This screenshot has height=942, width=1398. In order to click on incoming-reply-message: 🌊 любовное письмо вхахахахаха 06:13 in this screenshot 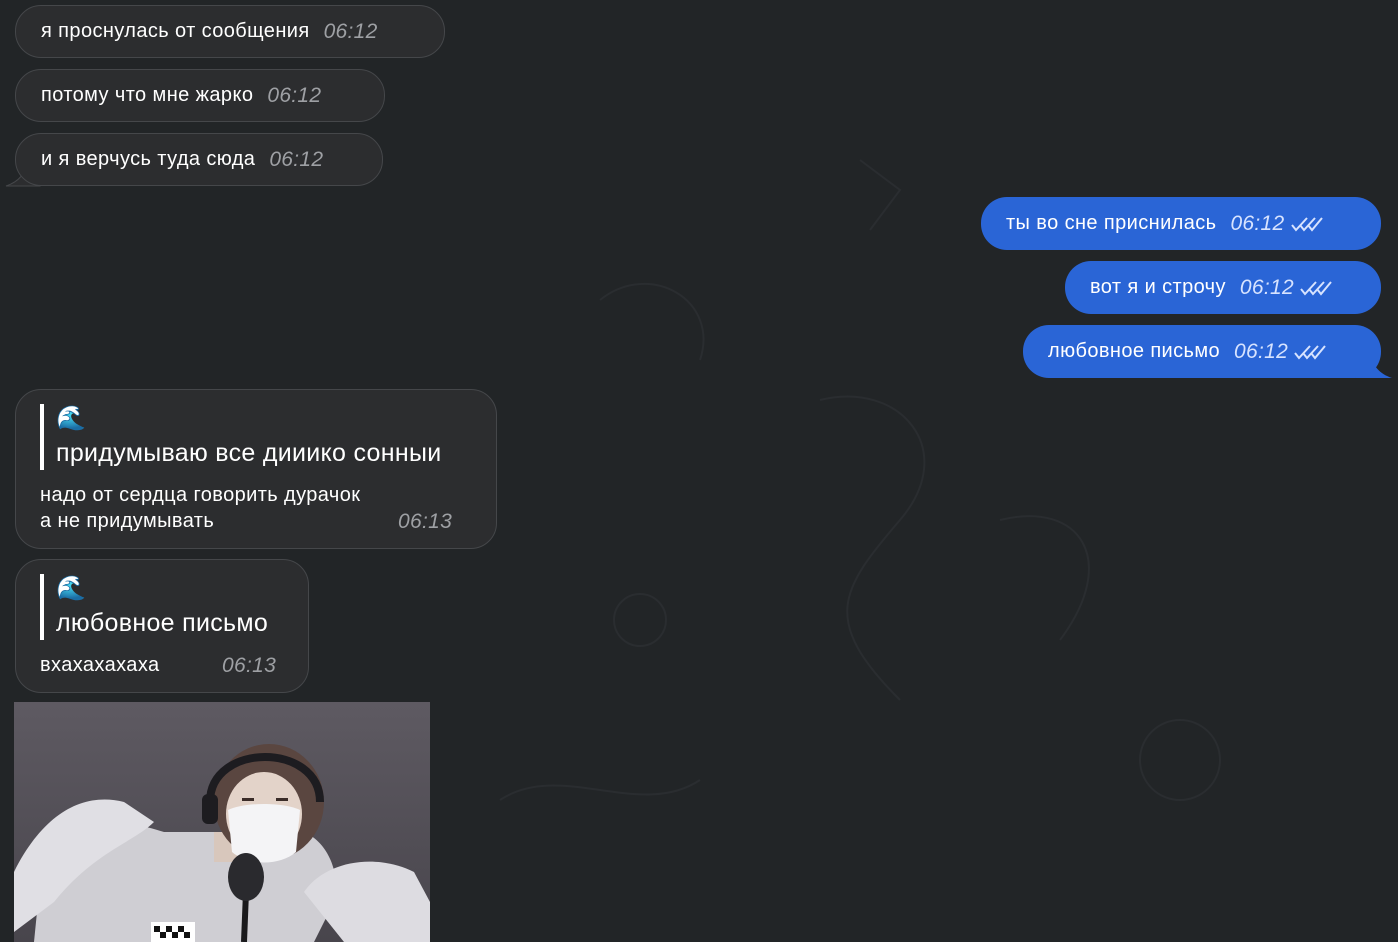, I will do `click(162, 626)`.